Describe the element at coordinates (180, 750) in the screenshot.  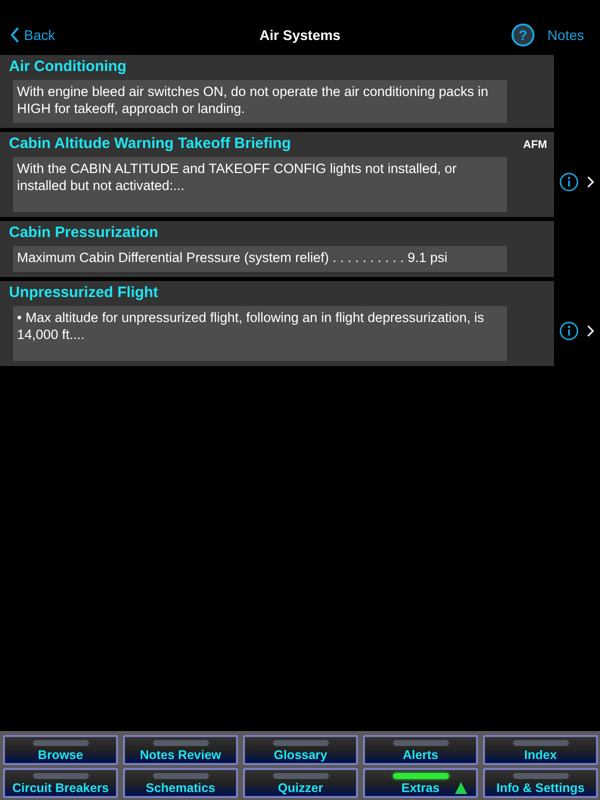
I see `toolbar-button: Notes Review` at that location.